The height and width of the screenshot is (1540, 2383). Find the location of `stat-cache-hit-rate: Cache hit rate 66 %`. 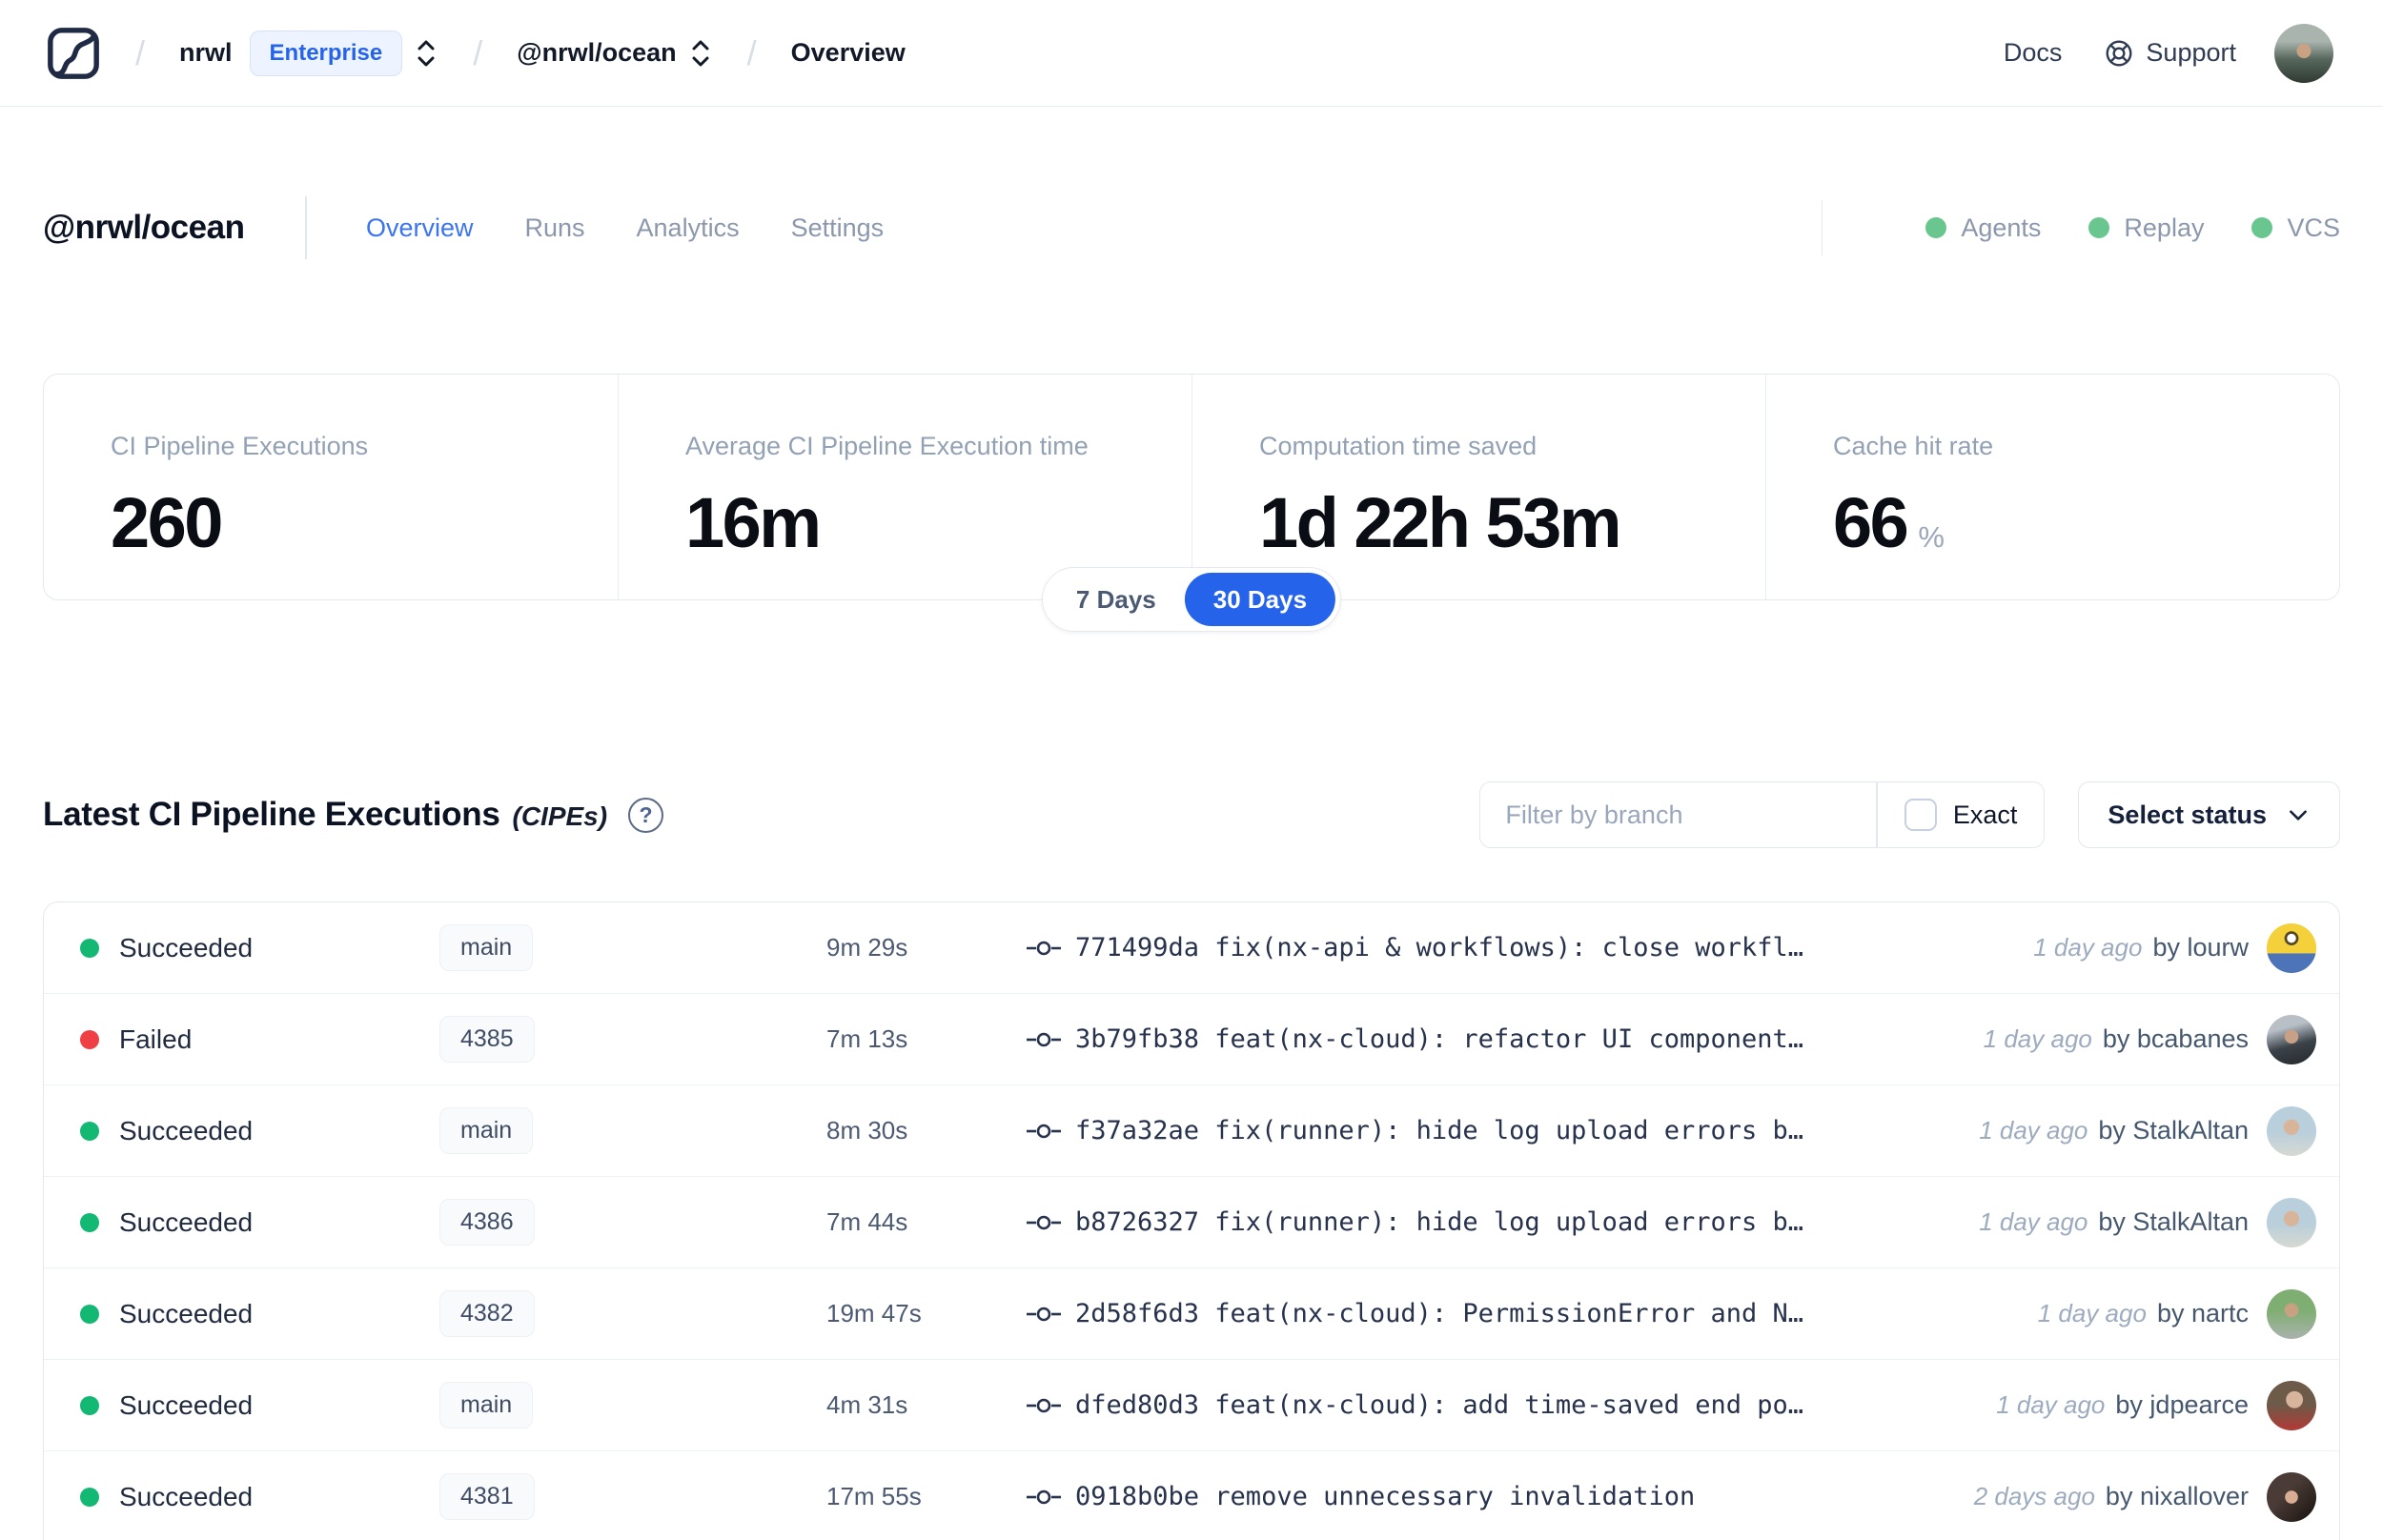

stat-cache-hit-rate: Cache hit rate 66 % is located at coordinates (2052, 487).